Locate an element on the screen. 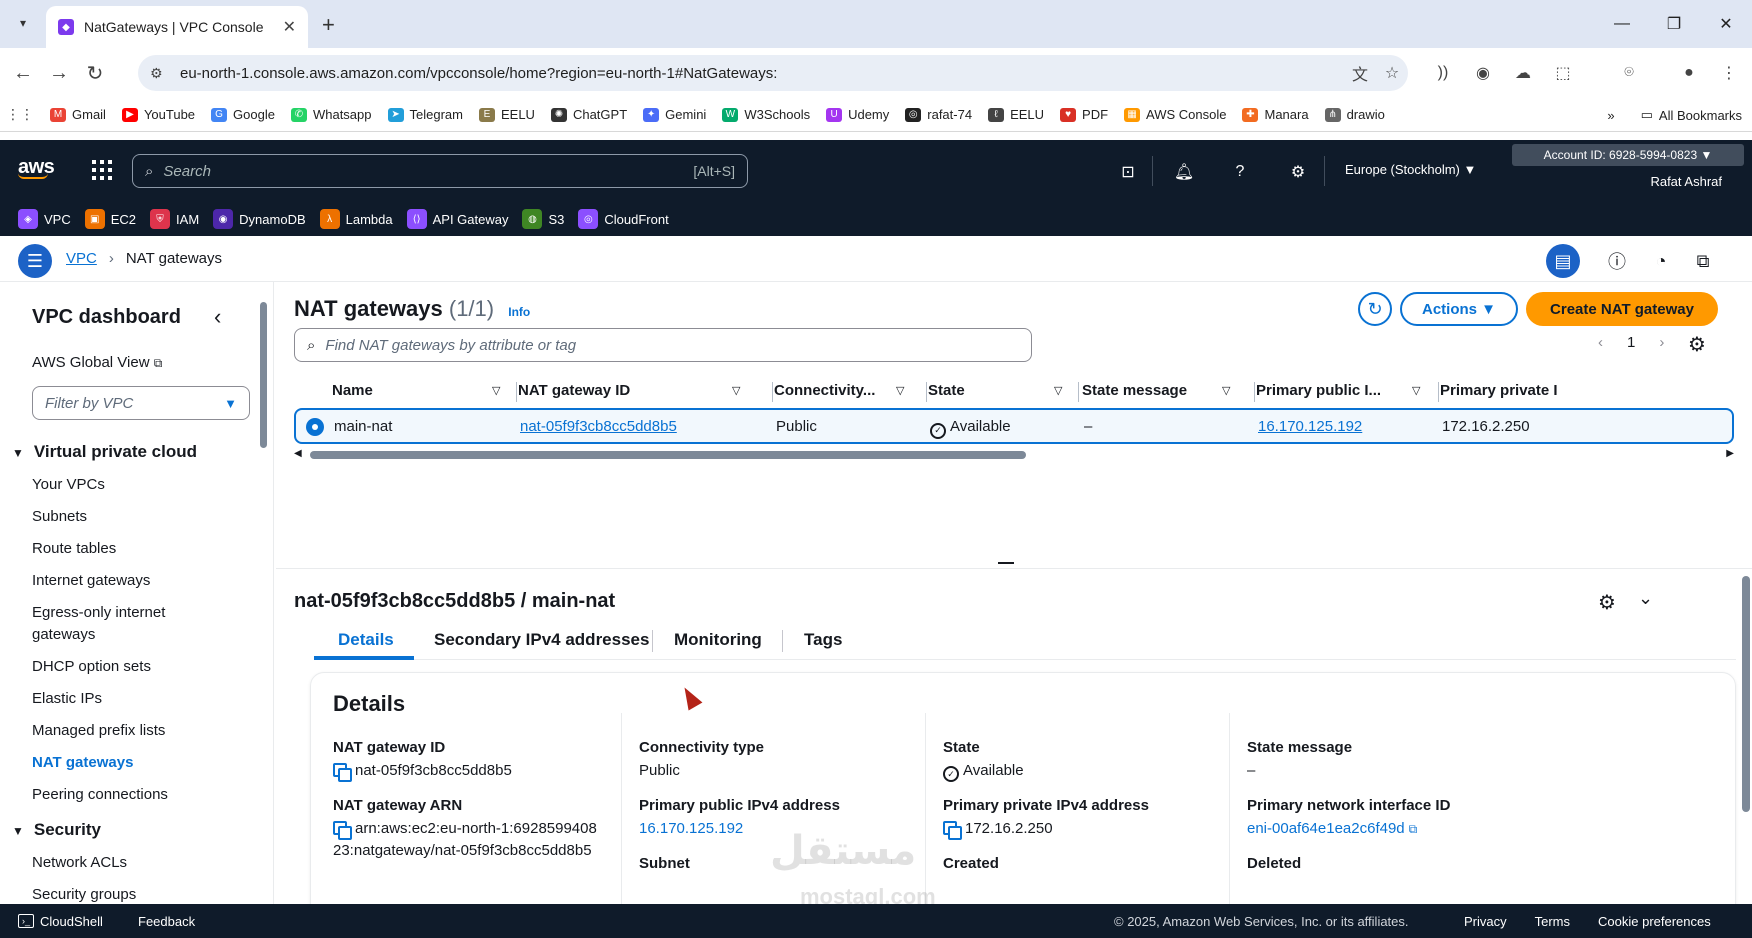 The width and height of the screenshot is (1752, 938). info-icon: ⓘ is located at coordinates (1617, 261).